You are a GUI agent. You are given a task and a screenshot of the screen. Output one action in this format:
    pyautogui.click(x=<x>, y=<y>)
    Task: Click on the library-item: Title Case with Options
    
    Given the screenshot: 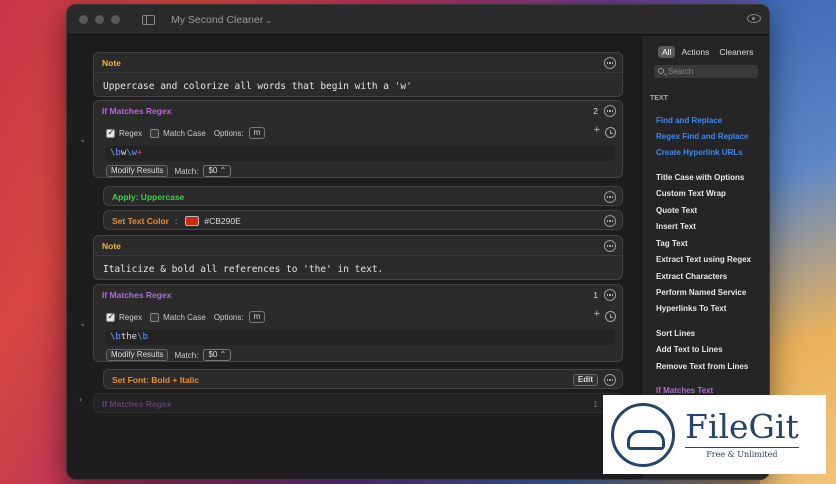 What is the action you would take?
    pyautogui.click(x=700, y=177)
    